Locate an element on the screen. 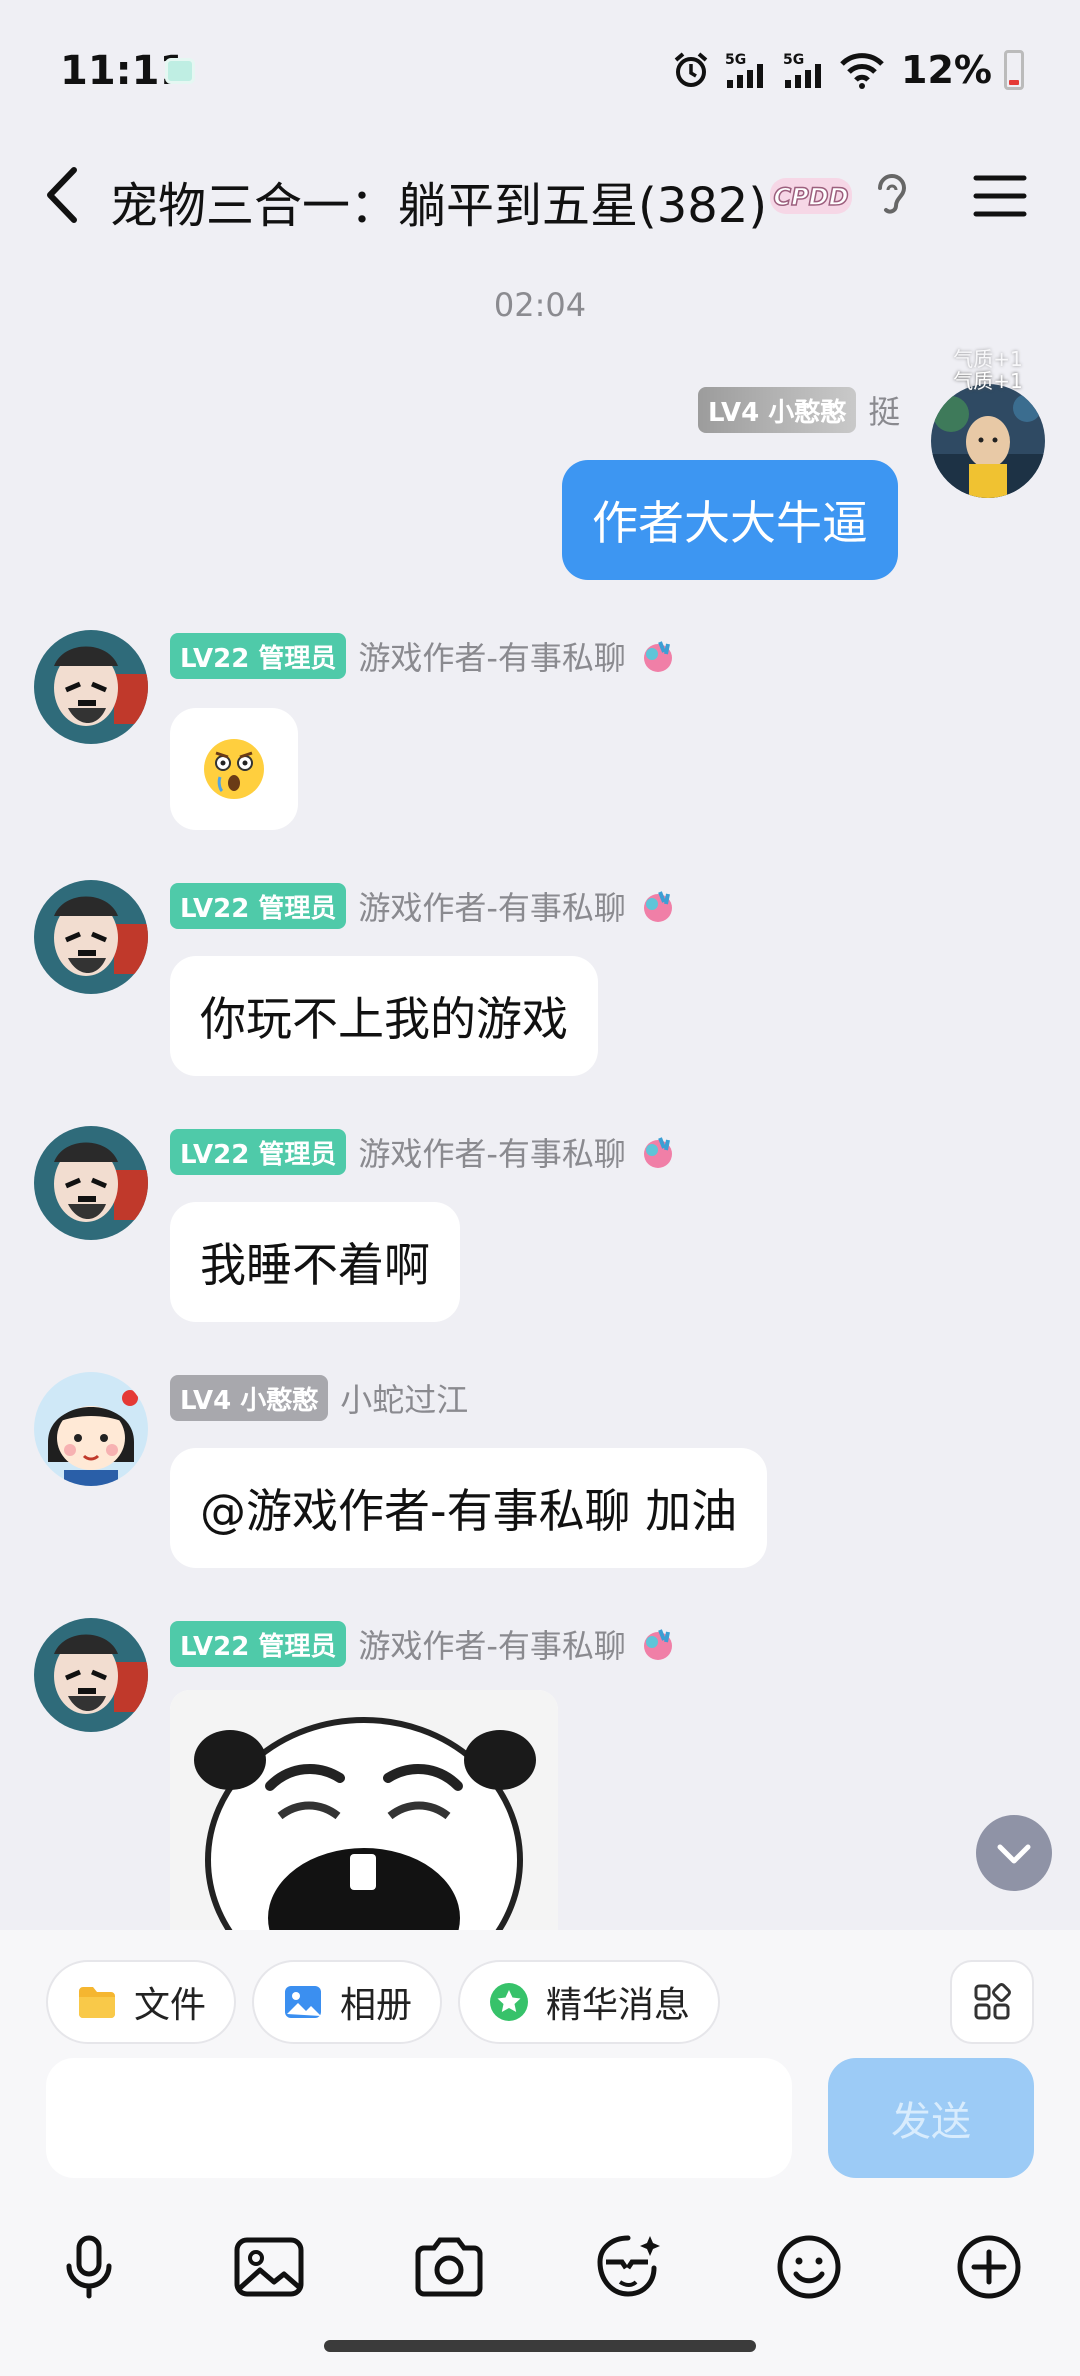 The image size is (1080, 2376). cpdd-badge: CPDD is located at coordinates (811, 196).